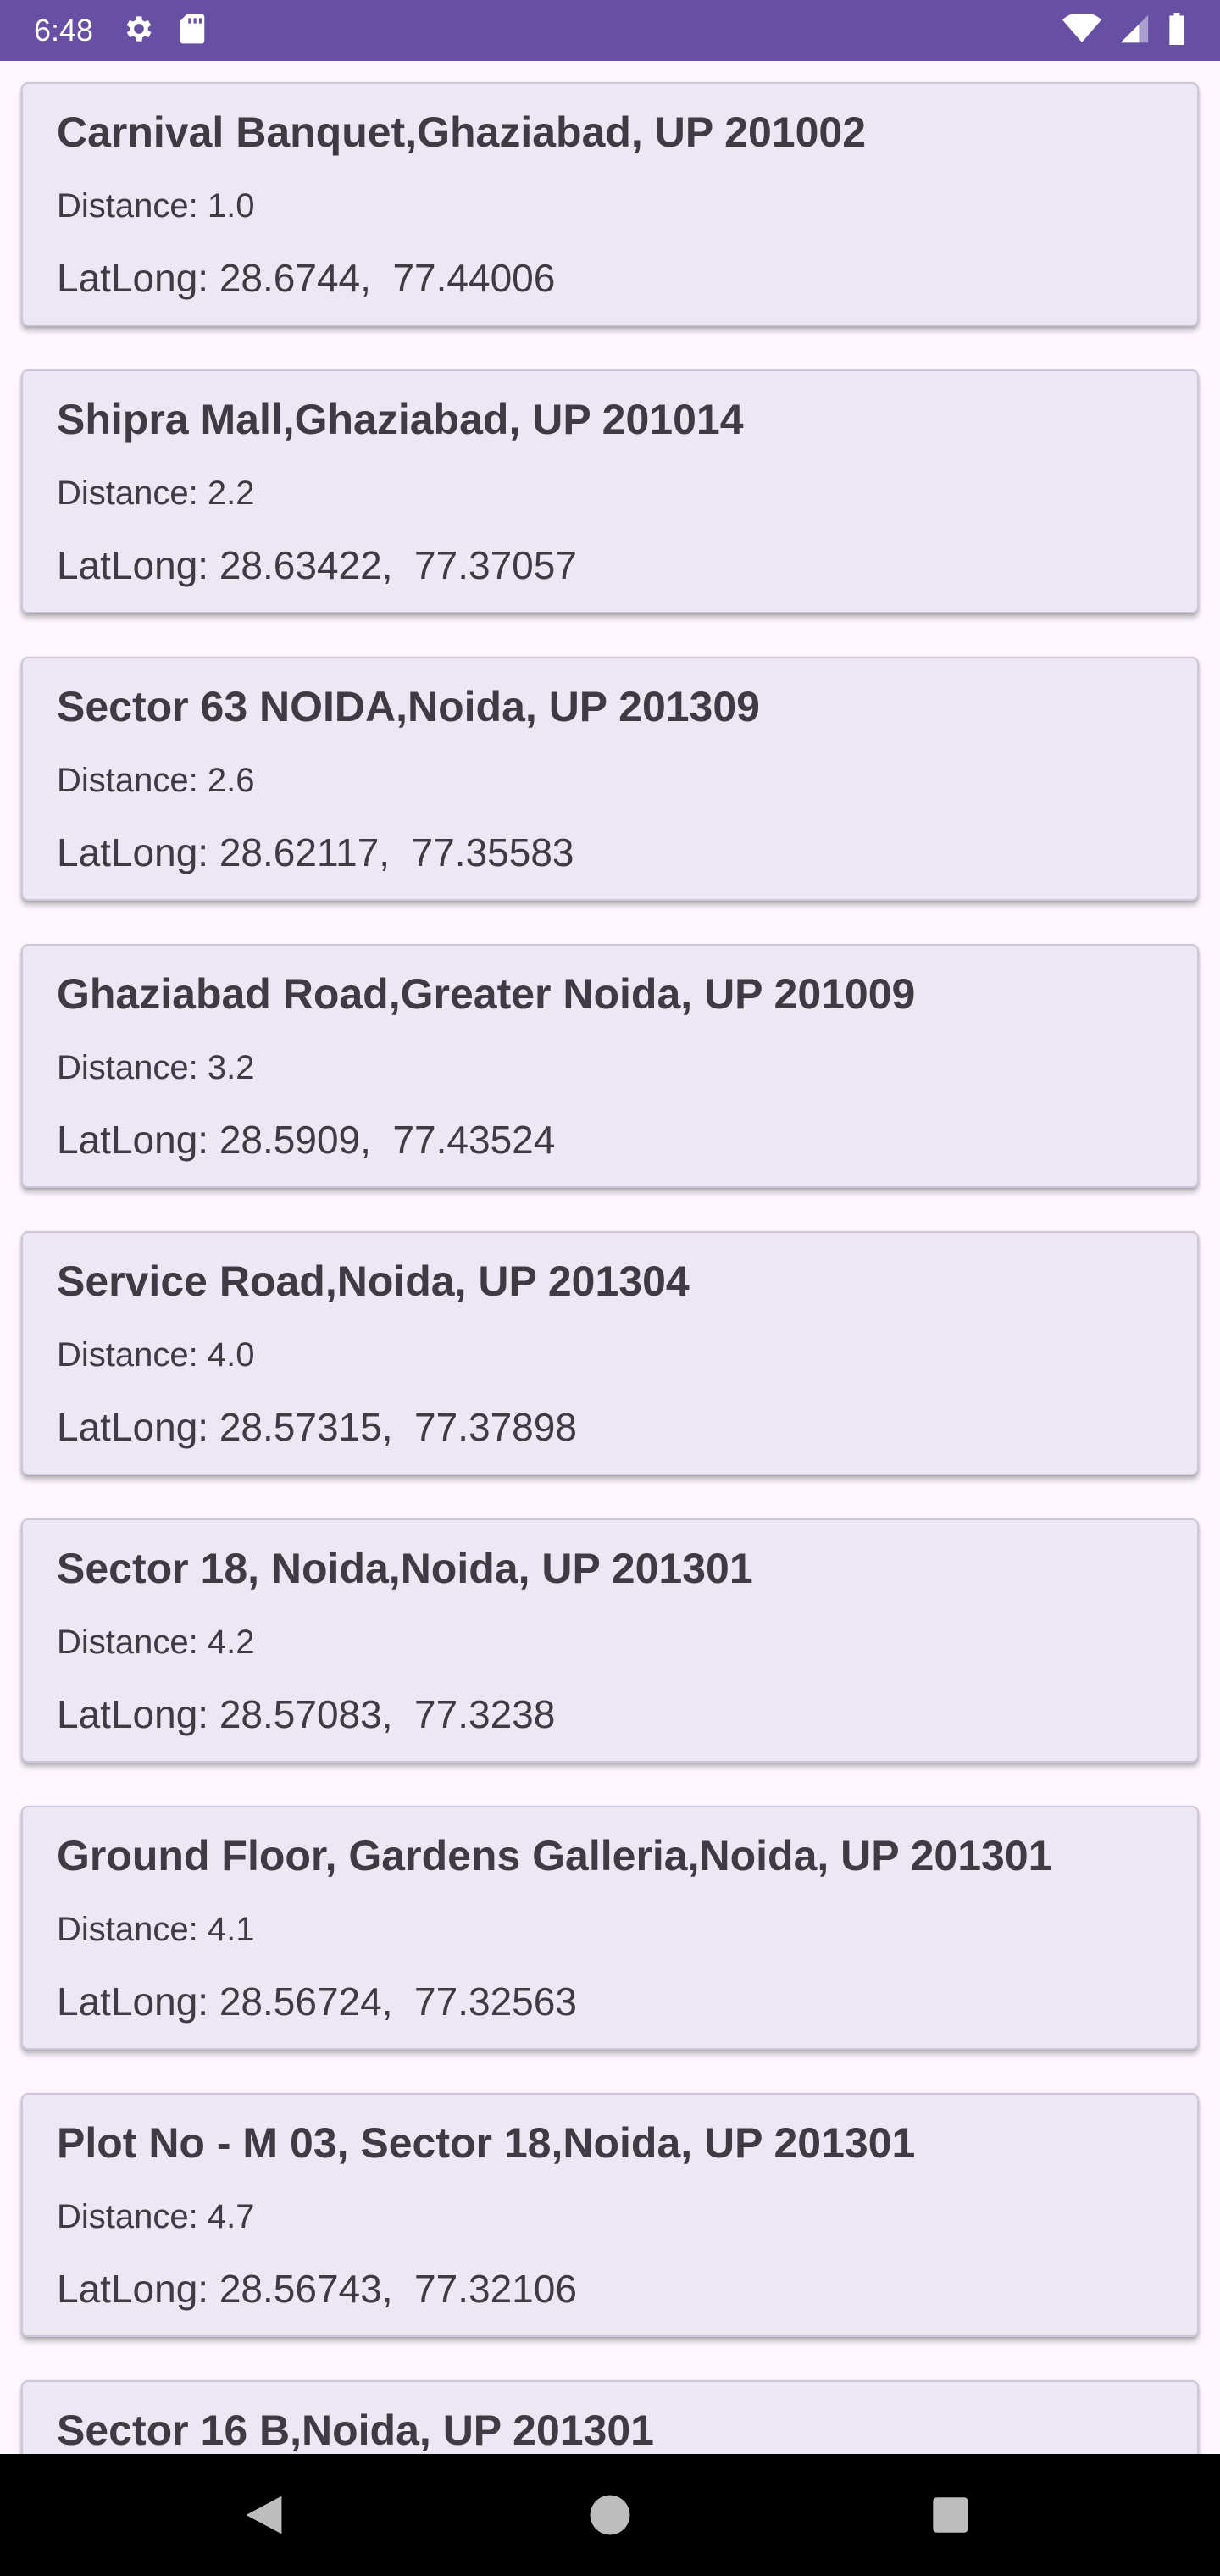  Describe the element at coordinates (405, 1568) in the screenshot. I see `location-title: Sector 18, Noida,Noida, UP 201301` at that location.